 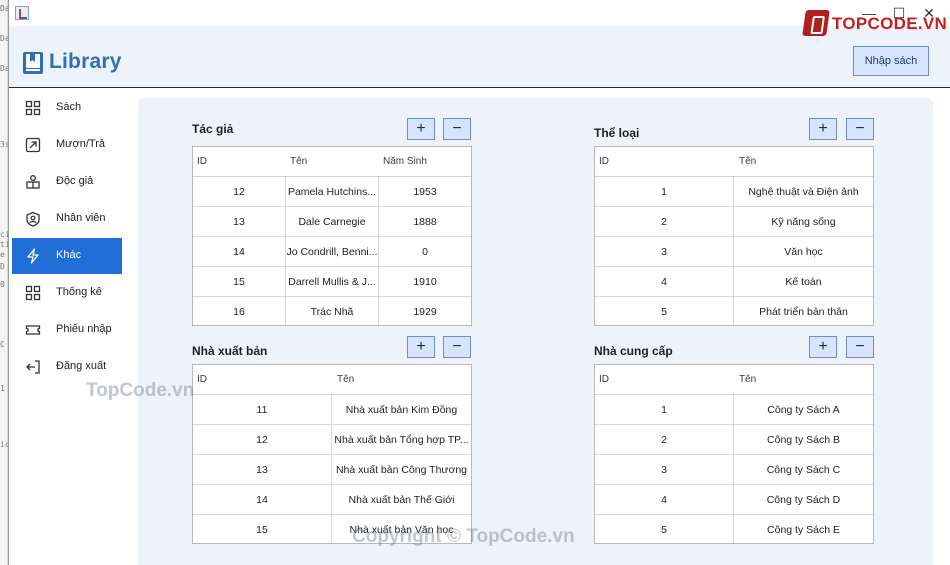 I want to click on table-row: 11 Nhà xuất bản Kim Đồng, so click(x=332, y=410).